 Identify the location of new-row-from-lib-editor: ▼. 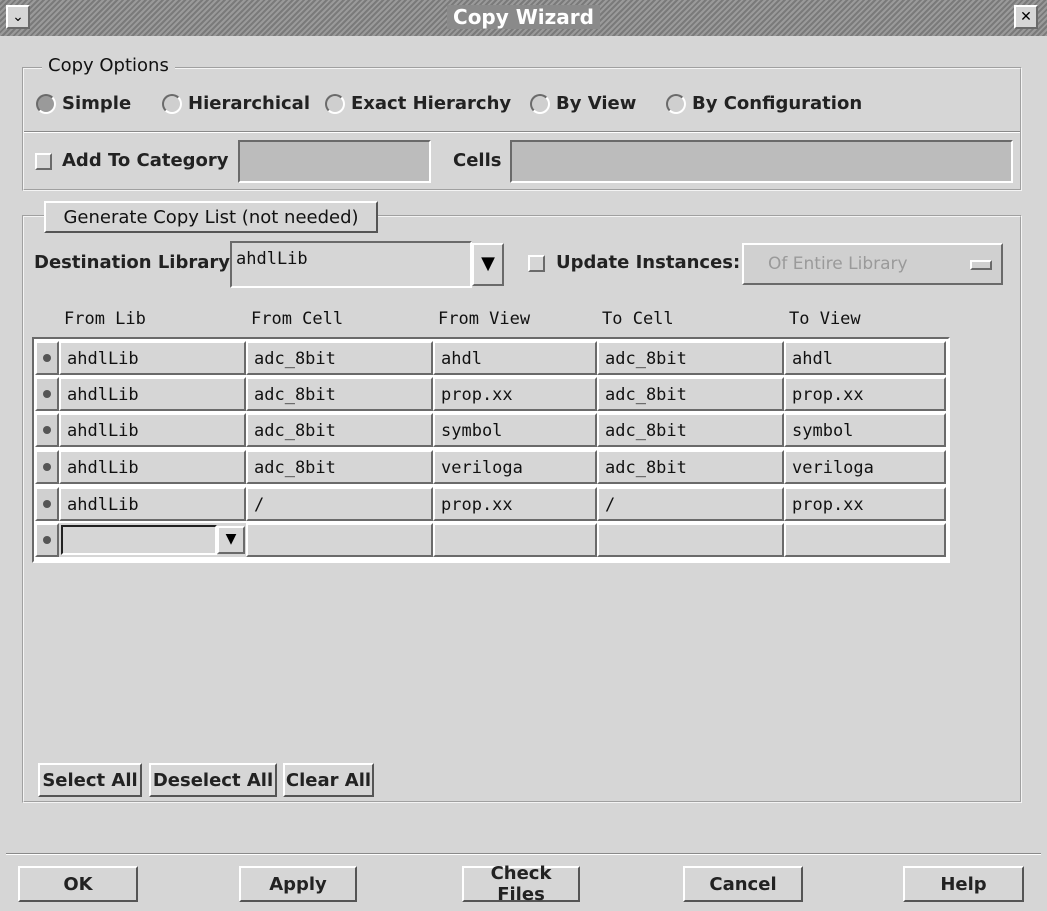
(152, 540).